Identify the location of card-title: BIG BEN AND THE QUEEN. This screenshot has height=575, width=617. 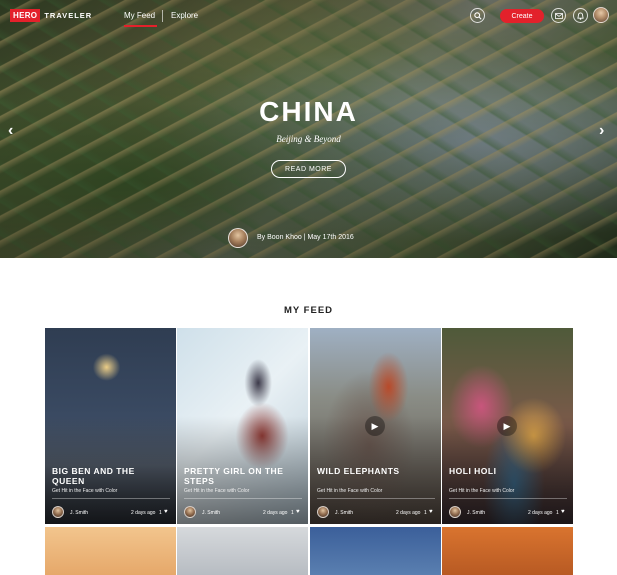
(93, 476).